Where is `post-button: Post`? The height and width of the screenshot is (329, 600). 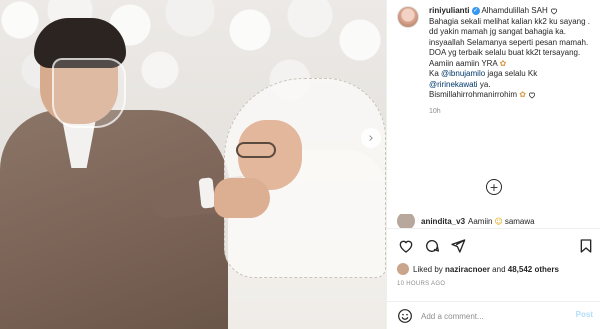 post-button: Post is located at coordinates (584, 314).